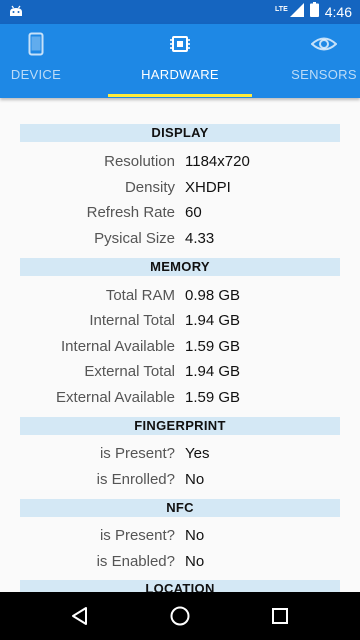 The height and width of the screenshot is (640, 360). I want to click on home-icon, so click(180, 616).